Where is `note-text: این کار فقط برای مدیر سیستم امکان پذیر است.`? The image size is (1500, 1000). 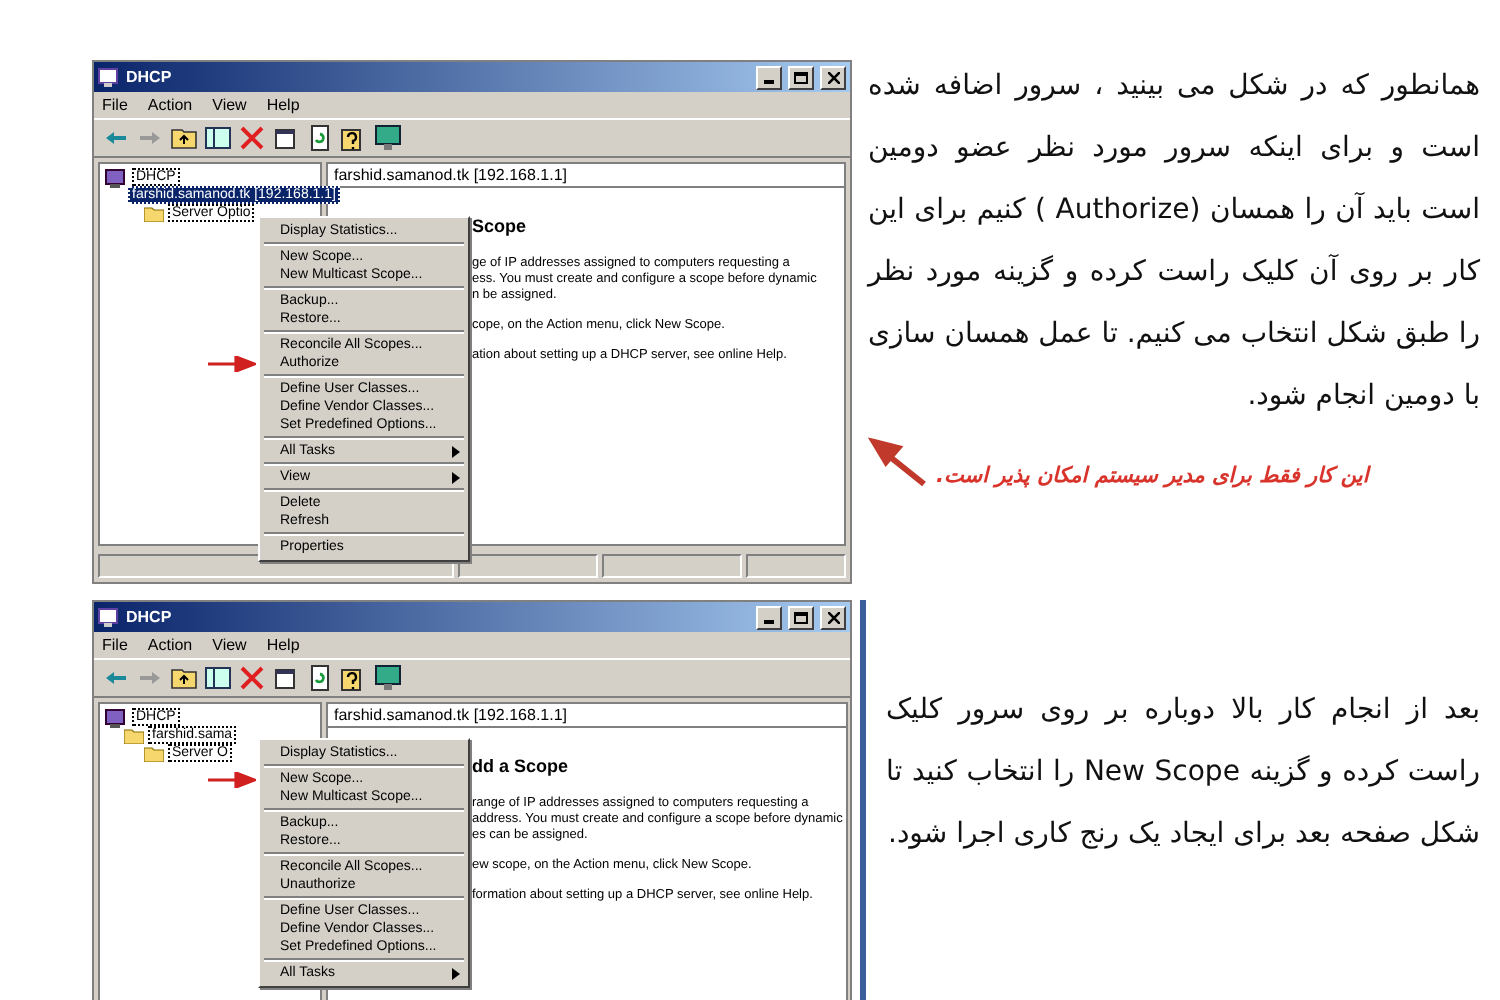 note-text: این کار فقط برای مدیر سیستم امکان پذیر است. is located at coordinates (1152, 476).